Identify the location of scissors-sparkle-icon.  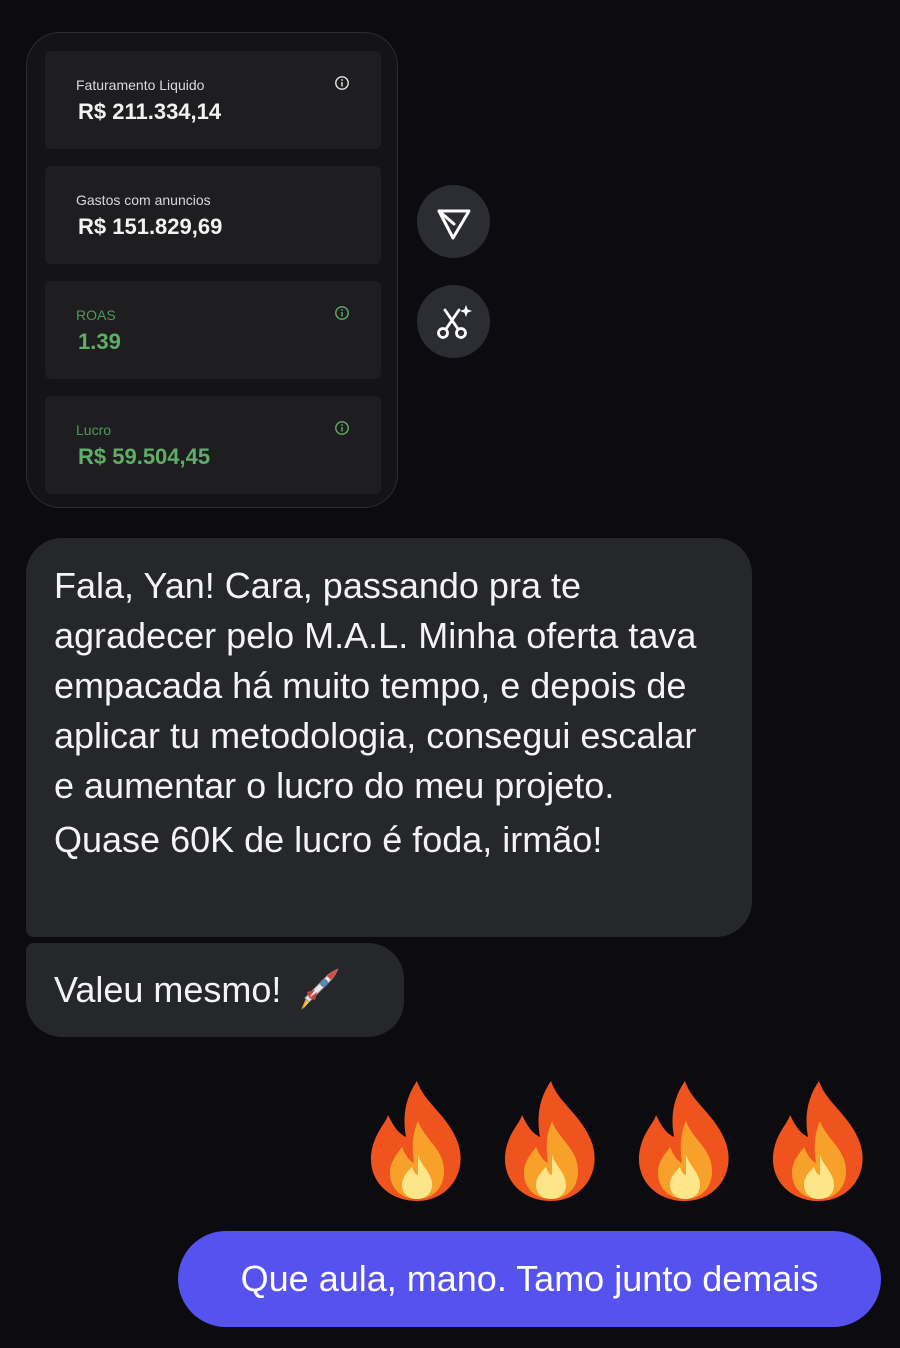
(454, 321).